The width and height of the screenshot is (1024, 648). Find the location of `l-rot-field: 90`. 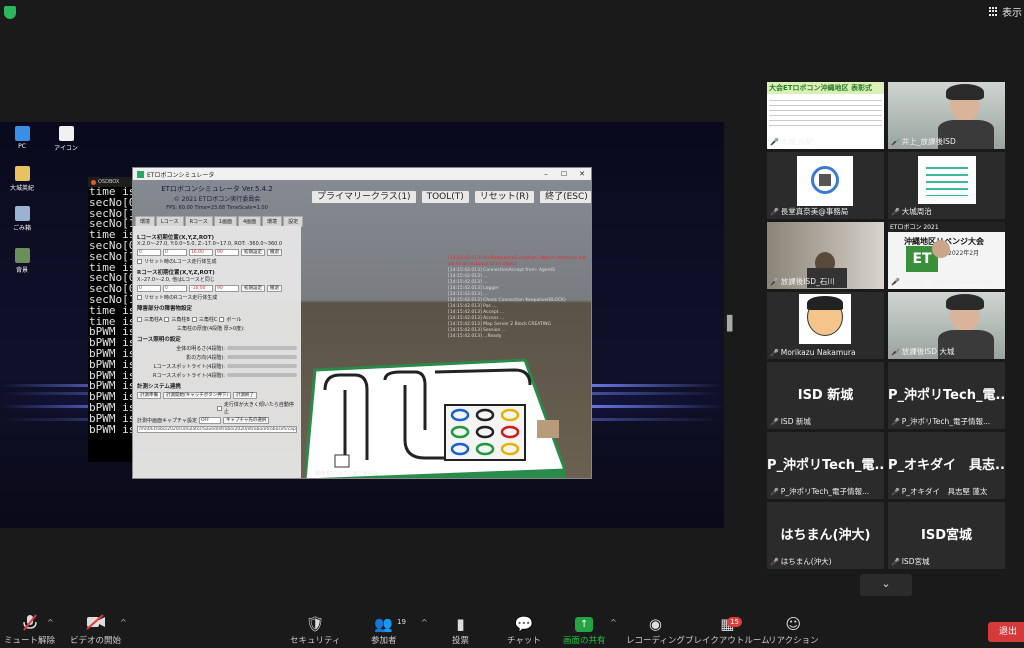

l-rot-field: 90 is located at coordinates (227, 252).